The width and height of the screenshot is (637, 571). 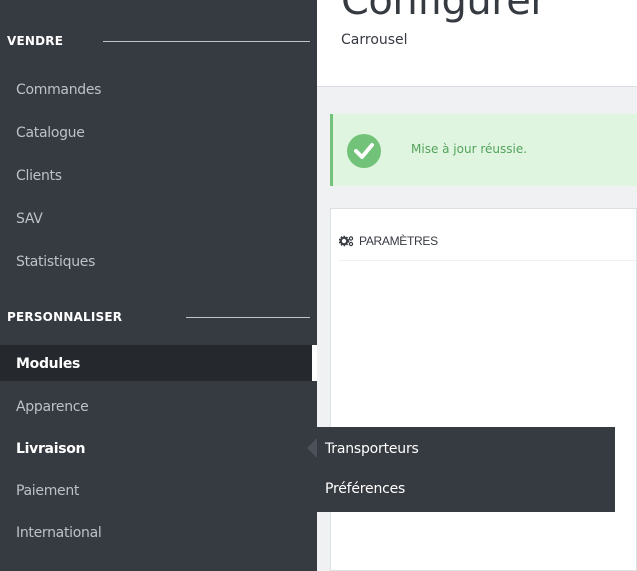 I want to click on check-circle-icon, so click(x=364, y=151).